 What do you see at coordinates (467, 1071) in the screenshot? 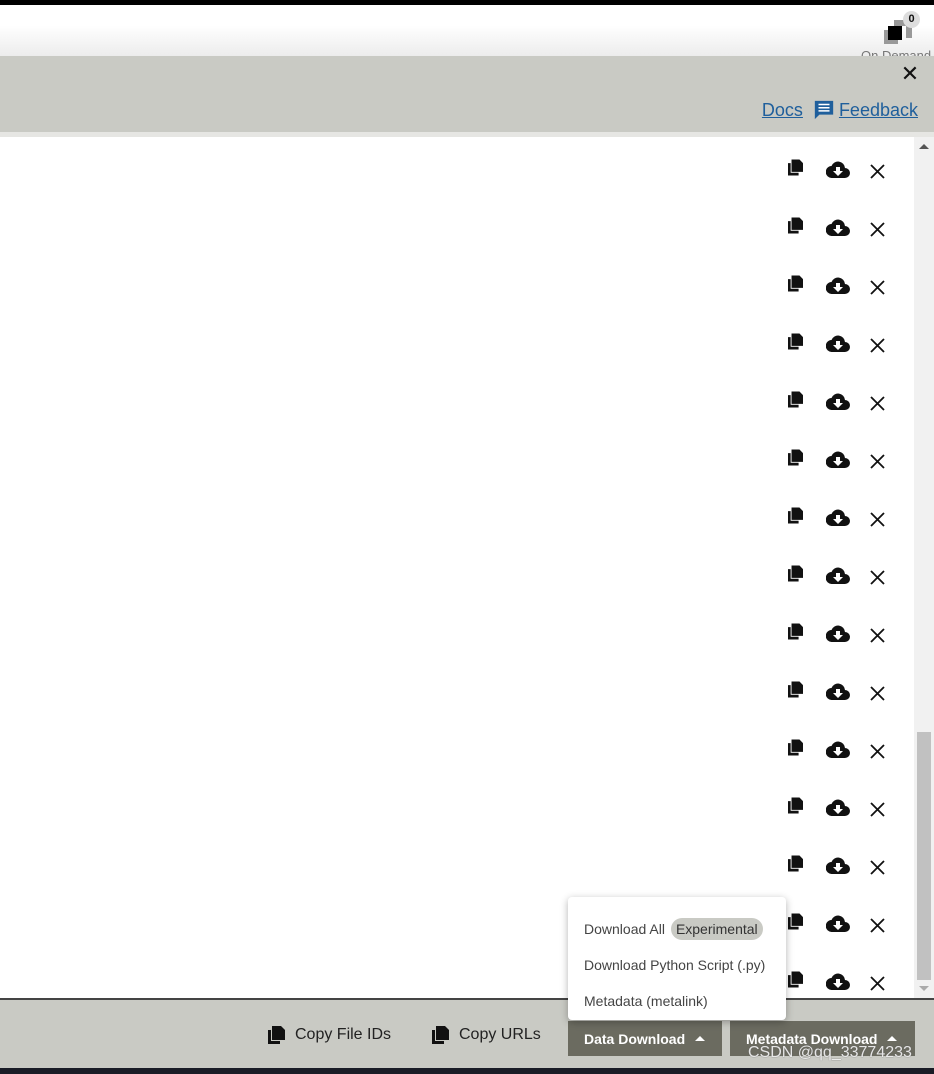
I see `background-map` at bounding box center [467, 1071].